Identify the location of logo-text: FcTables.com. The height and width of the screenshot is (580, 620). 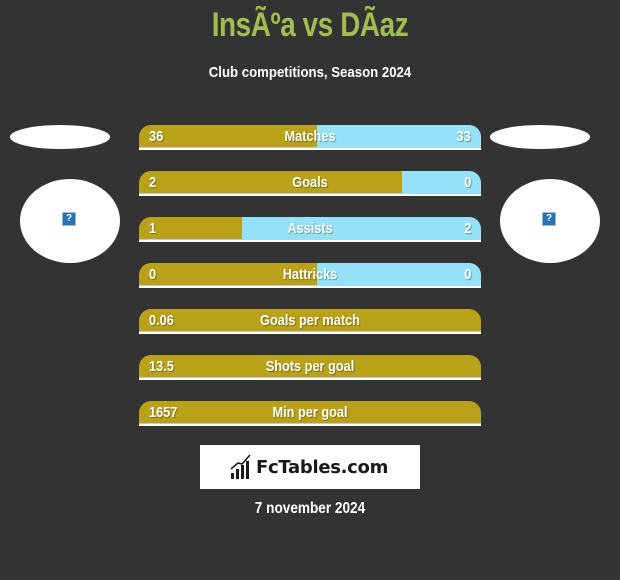
(322, 467).